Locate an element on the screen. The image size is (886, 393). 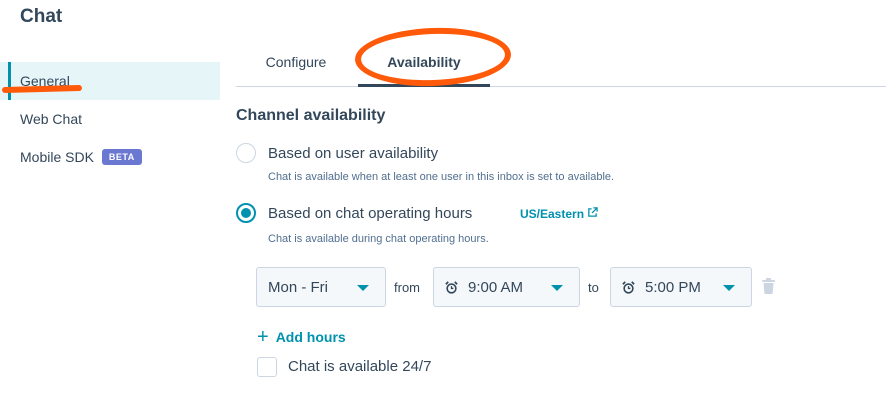
radio-operating-hours is located at coordinates (246, 213).